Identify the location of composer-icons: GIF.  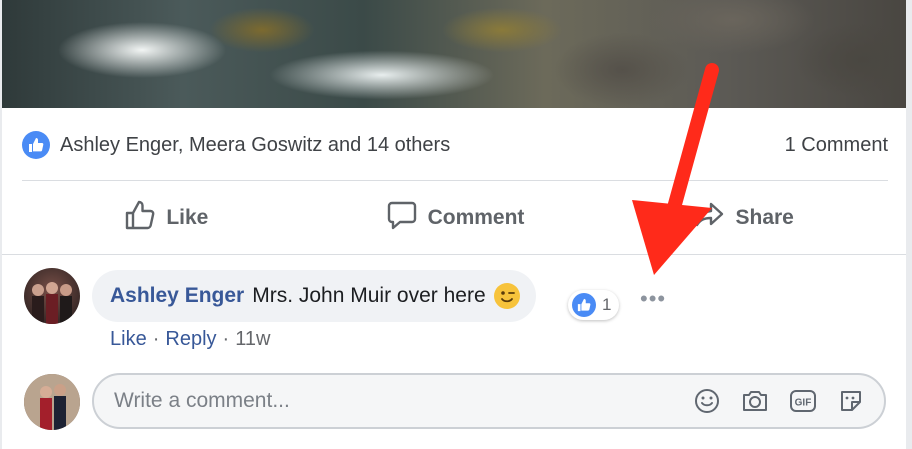
(779, 401).